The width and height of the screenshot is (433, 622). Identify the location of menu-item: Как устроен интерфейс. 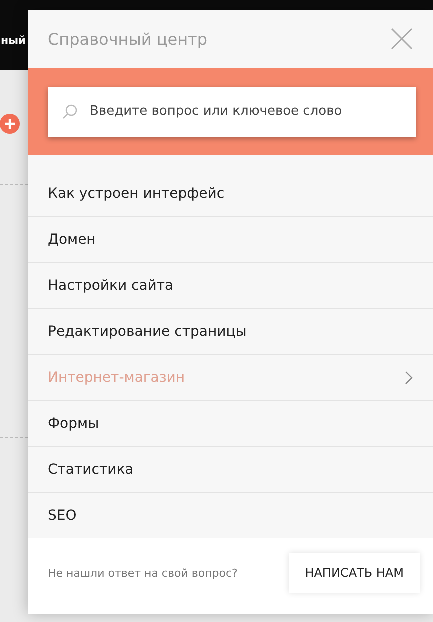
(230, 194).